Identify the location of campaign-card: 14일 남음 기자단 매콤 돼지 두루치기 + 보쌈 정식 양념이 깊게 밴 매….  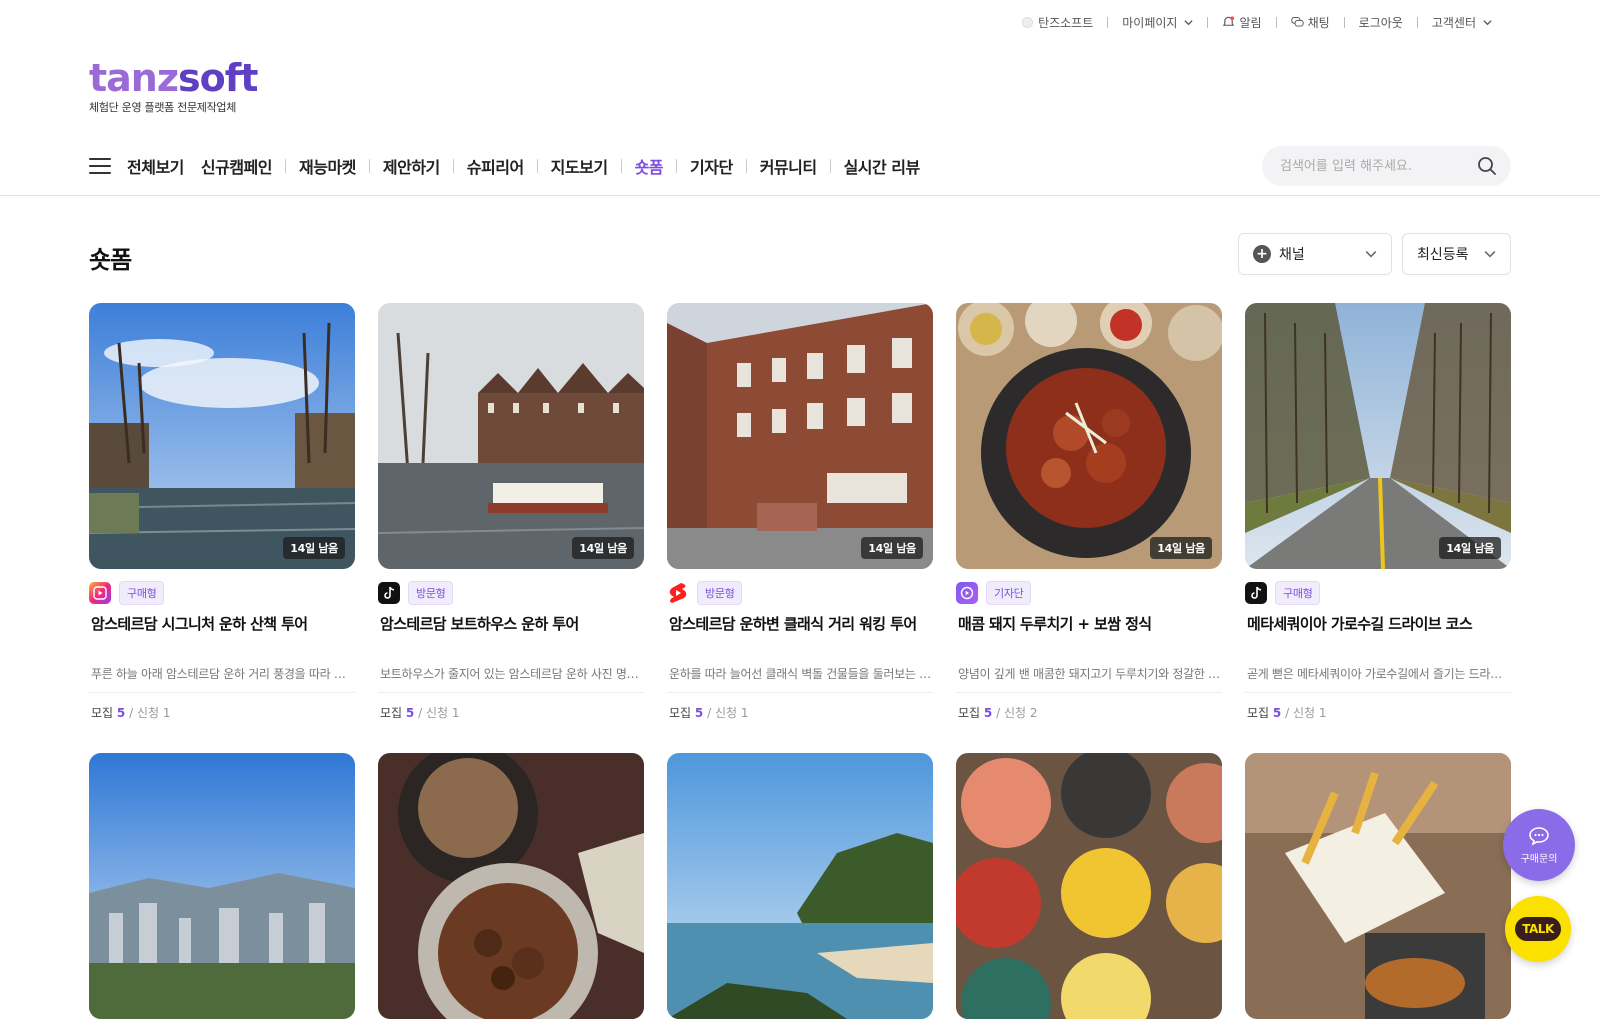
(1089, 512).